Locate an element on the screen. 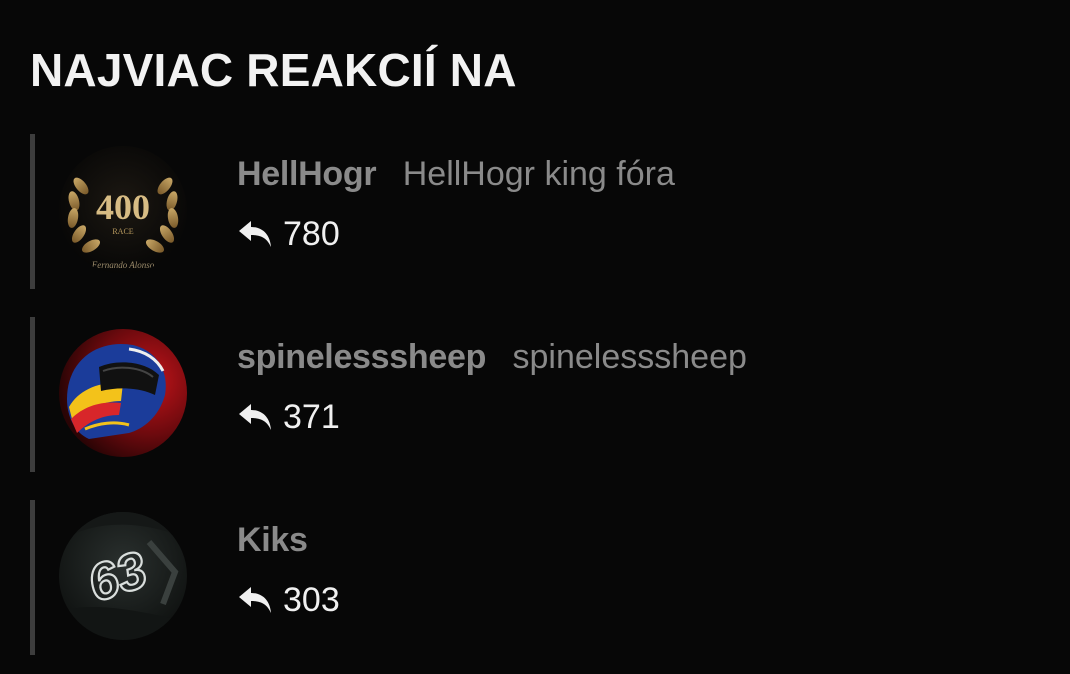 The image size is (1070, 674). racing-helmet-avatar is located at coordinates (123, 393).